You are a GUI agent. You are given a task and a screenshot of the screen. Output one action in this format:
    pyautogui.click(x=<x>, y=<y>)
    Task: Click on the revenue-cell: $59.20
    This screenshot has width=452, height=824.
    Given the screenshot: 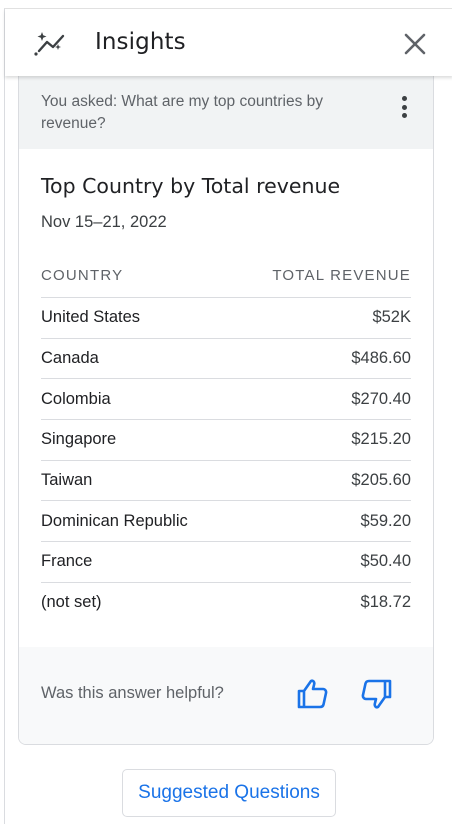 What is the action you would take?
    pyautogui.click(x=385, y=520)
    